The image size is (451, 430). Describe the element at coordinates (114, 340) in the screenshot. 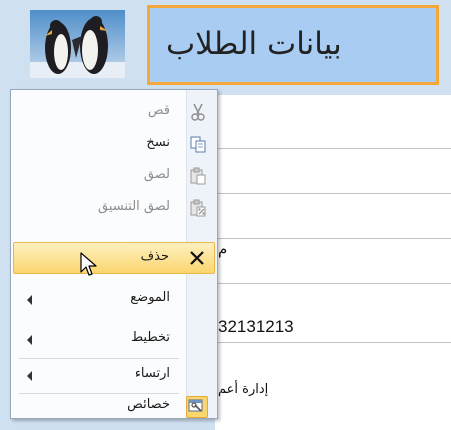

I see `menu-item-layout: تخطيط` at that location.